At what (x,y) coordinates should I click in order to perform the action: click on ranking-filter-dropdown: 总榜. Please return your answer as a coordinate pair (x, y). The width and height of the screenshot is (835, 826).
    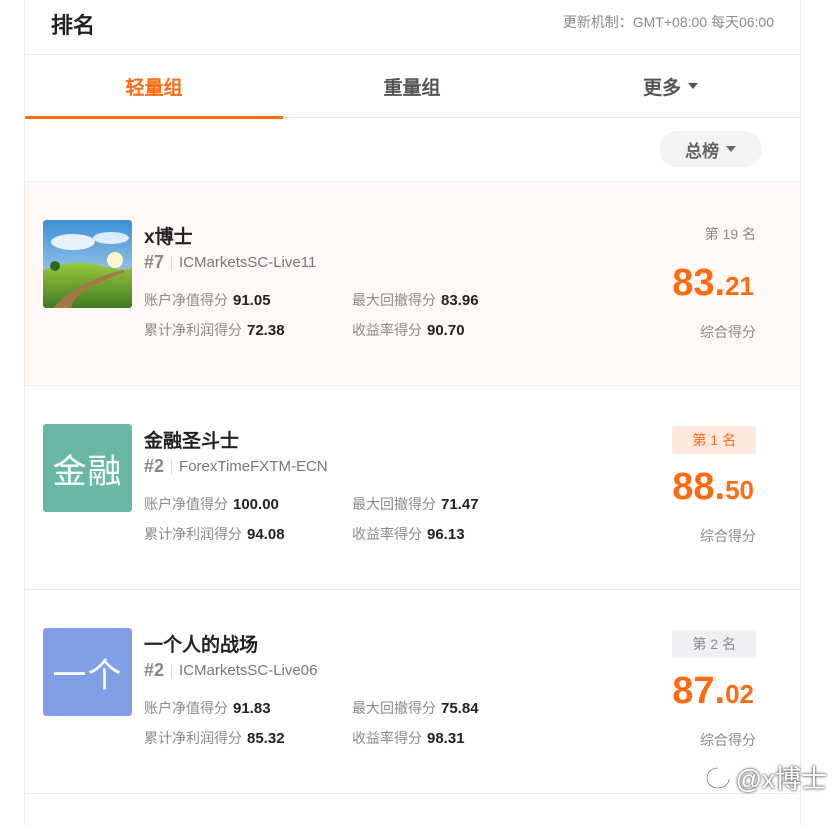
    Looking at the image, I should click on (710, 149).